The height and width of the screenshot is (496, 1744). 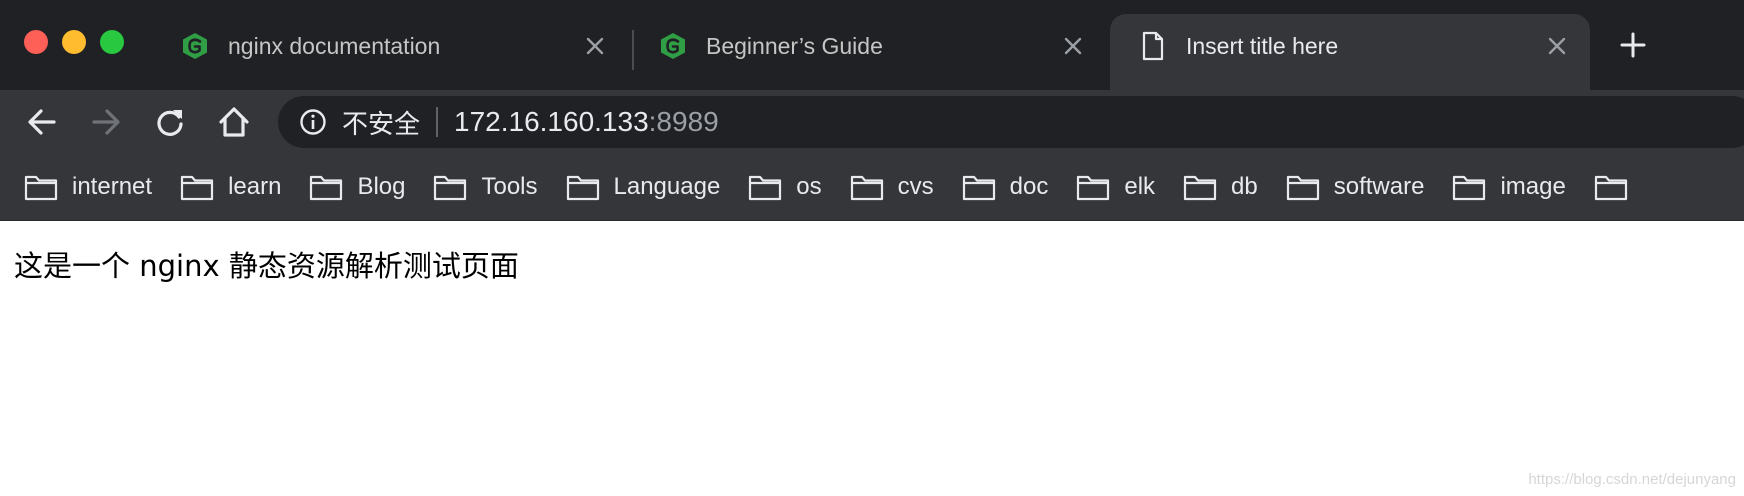 What do you see at coordinates (1005, 187) in the screenshot?
I see `bookmark-folder-doc: doc` at bounding box center [1005, 187].